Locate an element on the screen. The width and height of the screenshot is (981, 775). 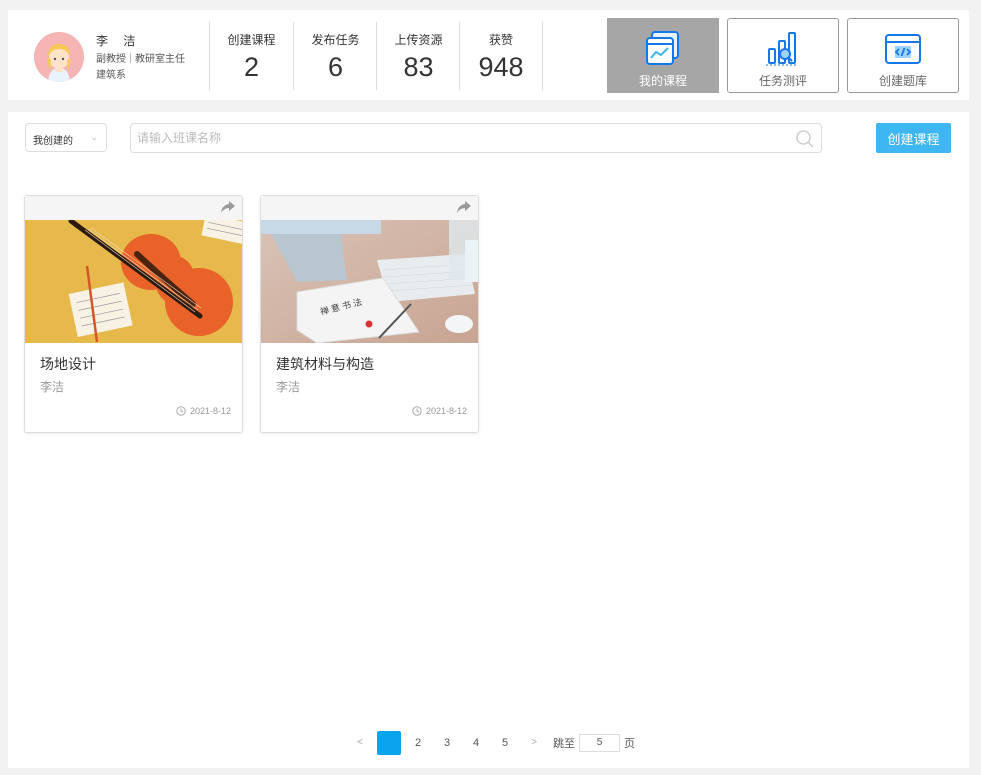
next-page-button: > is located at coordinates (534, 743).